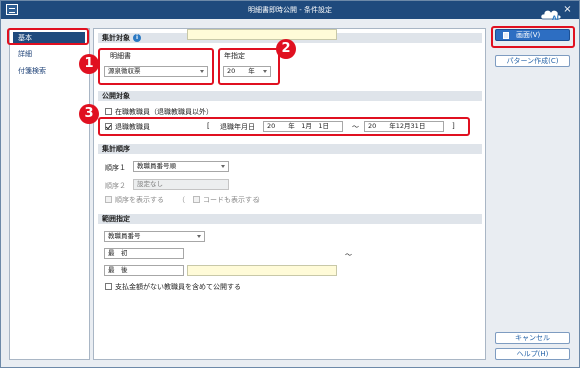 The height and width of the screenshot is (368, 580). Describe the element at coordinates (262, 34) in the screenshot. I see `range-first-field` at that location.